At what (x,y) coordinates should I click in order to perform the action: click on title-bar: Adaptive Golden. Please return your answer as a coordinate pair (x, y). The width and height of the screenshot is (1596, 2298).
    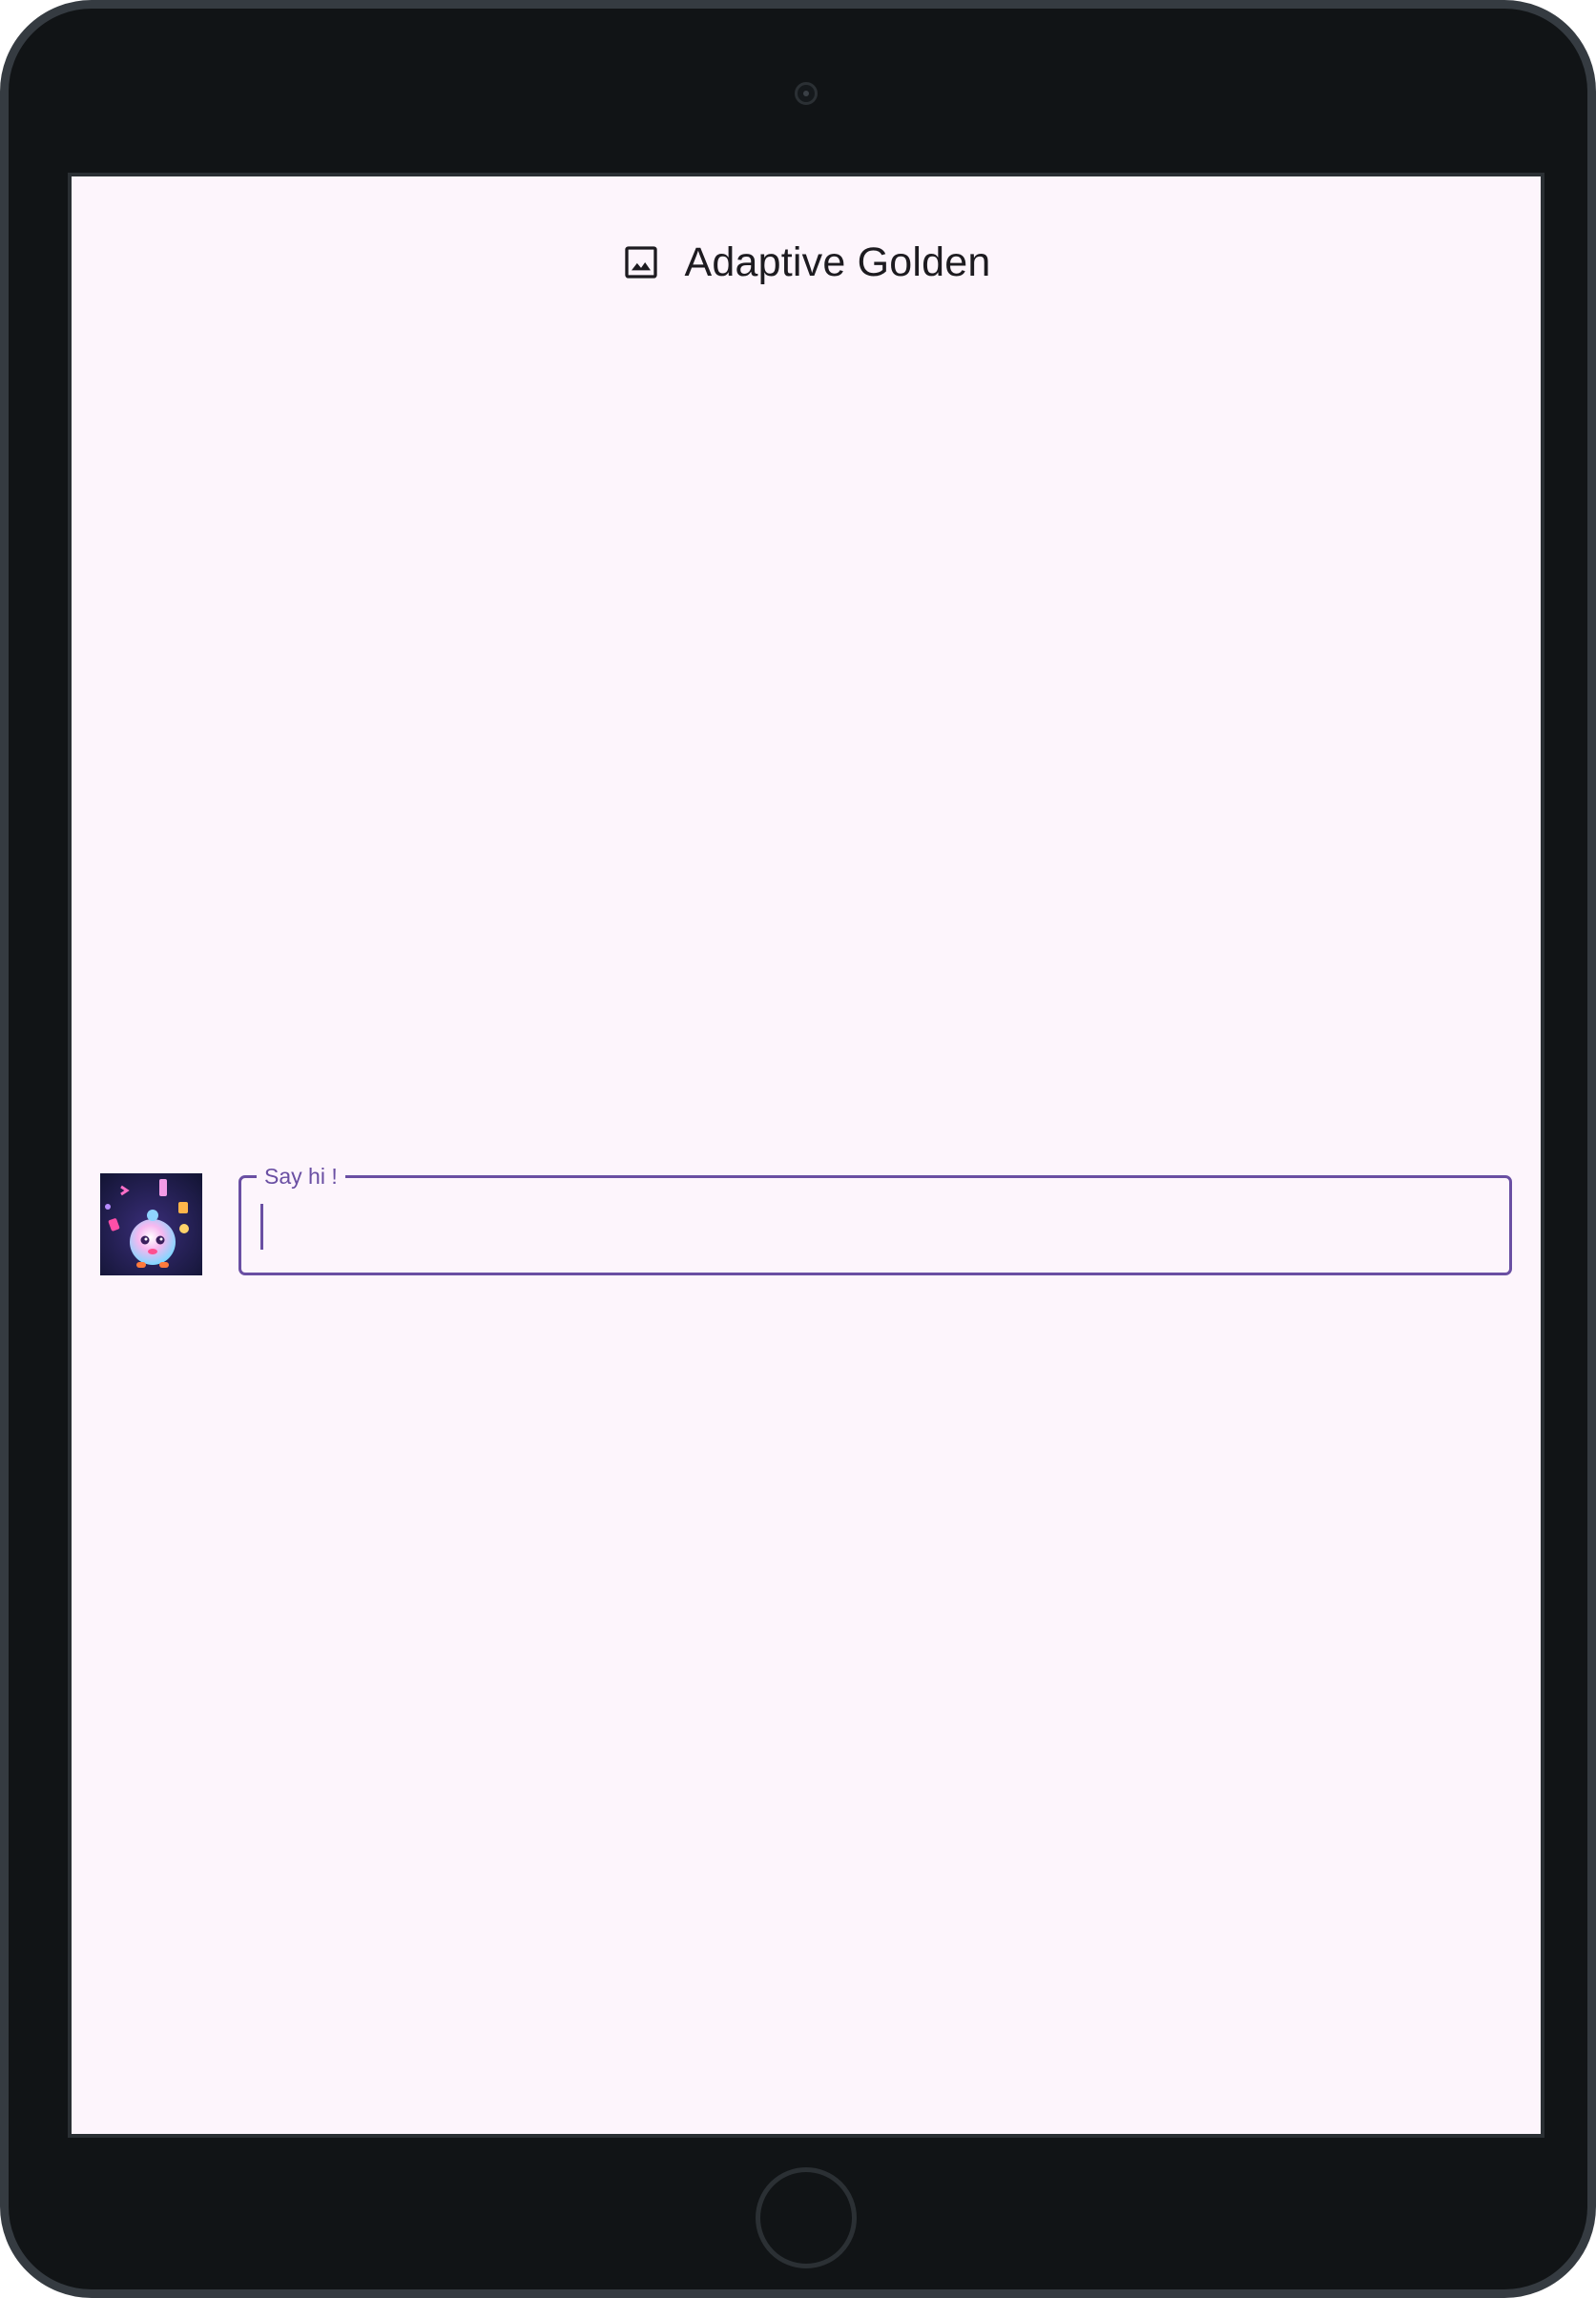
    Looking at the image, I should click on (807, 263).